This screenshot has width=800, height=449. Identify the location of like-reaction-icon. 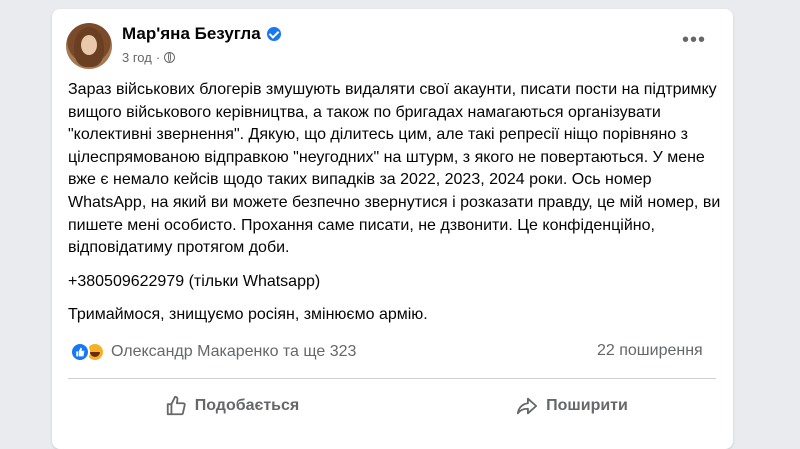
(80, 352).